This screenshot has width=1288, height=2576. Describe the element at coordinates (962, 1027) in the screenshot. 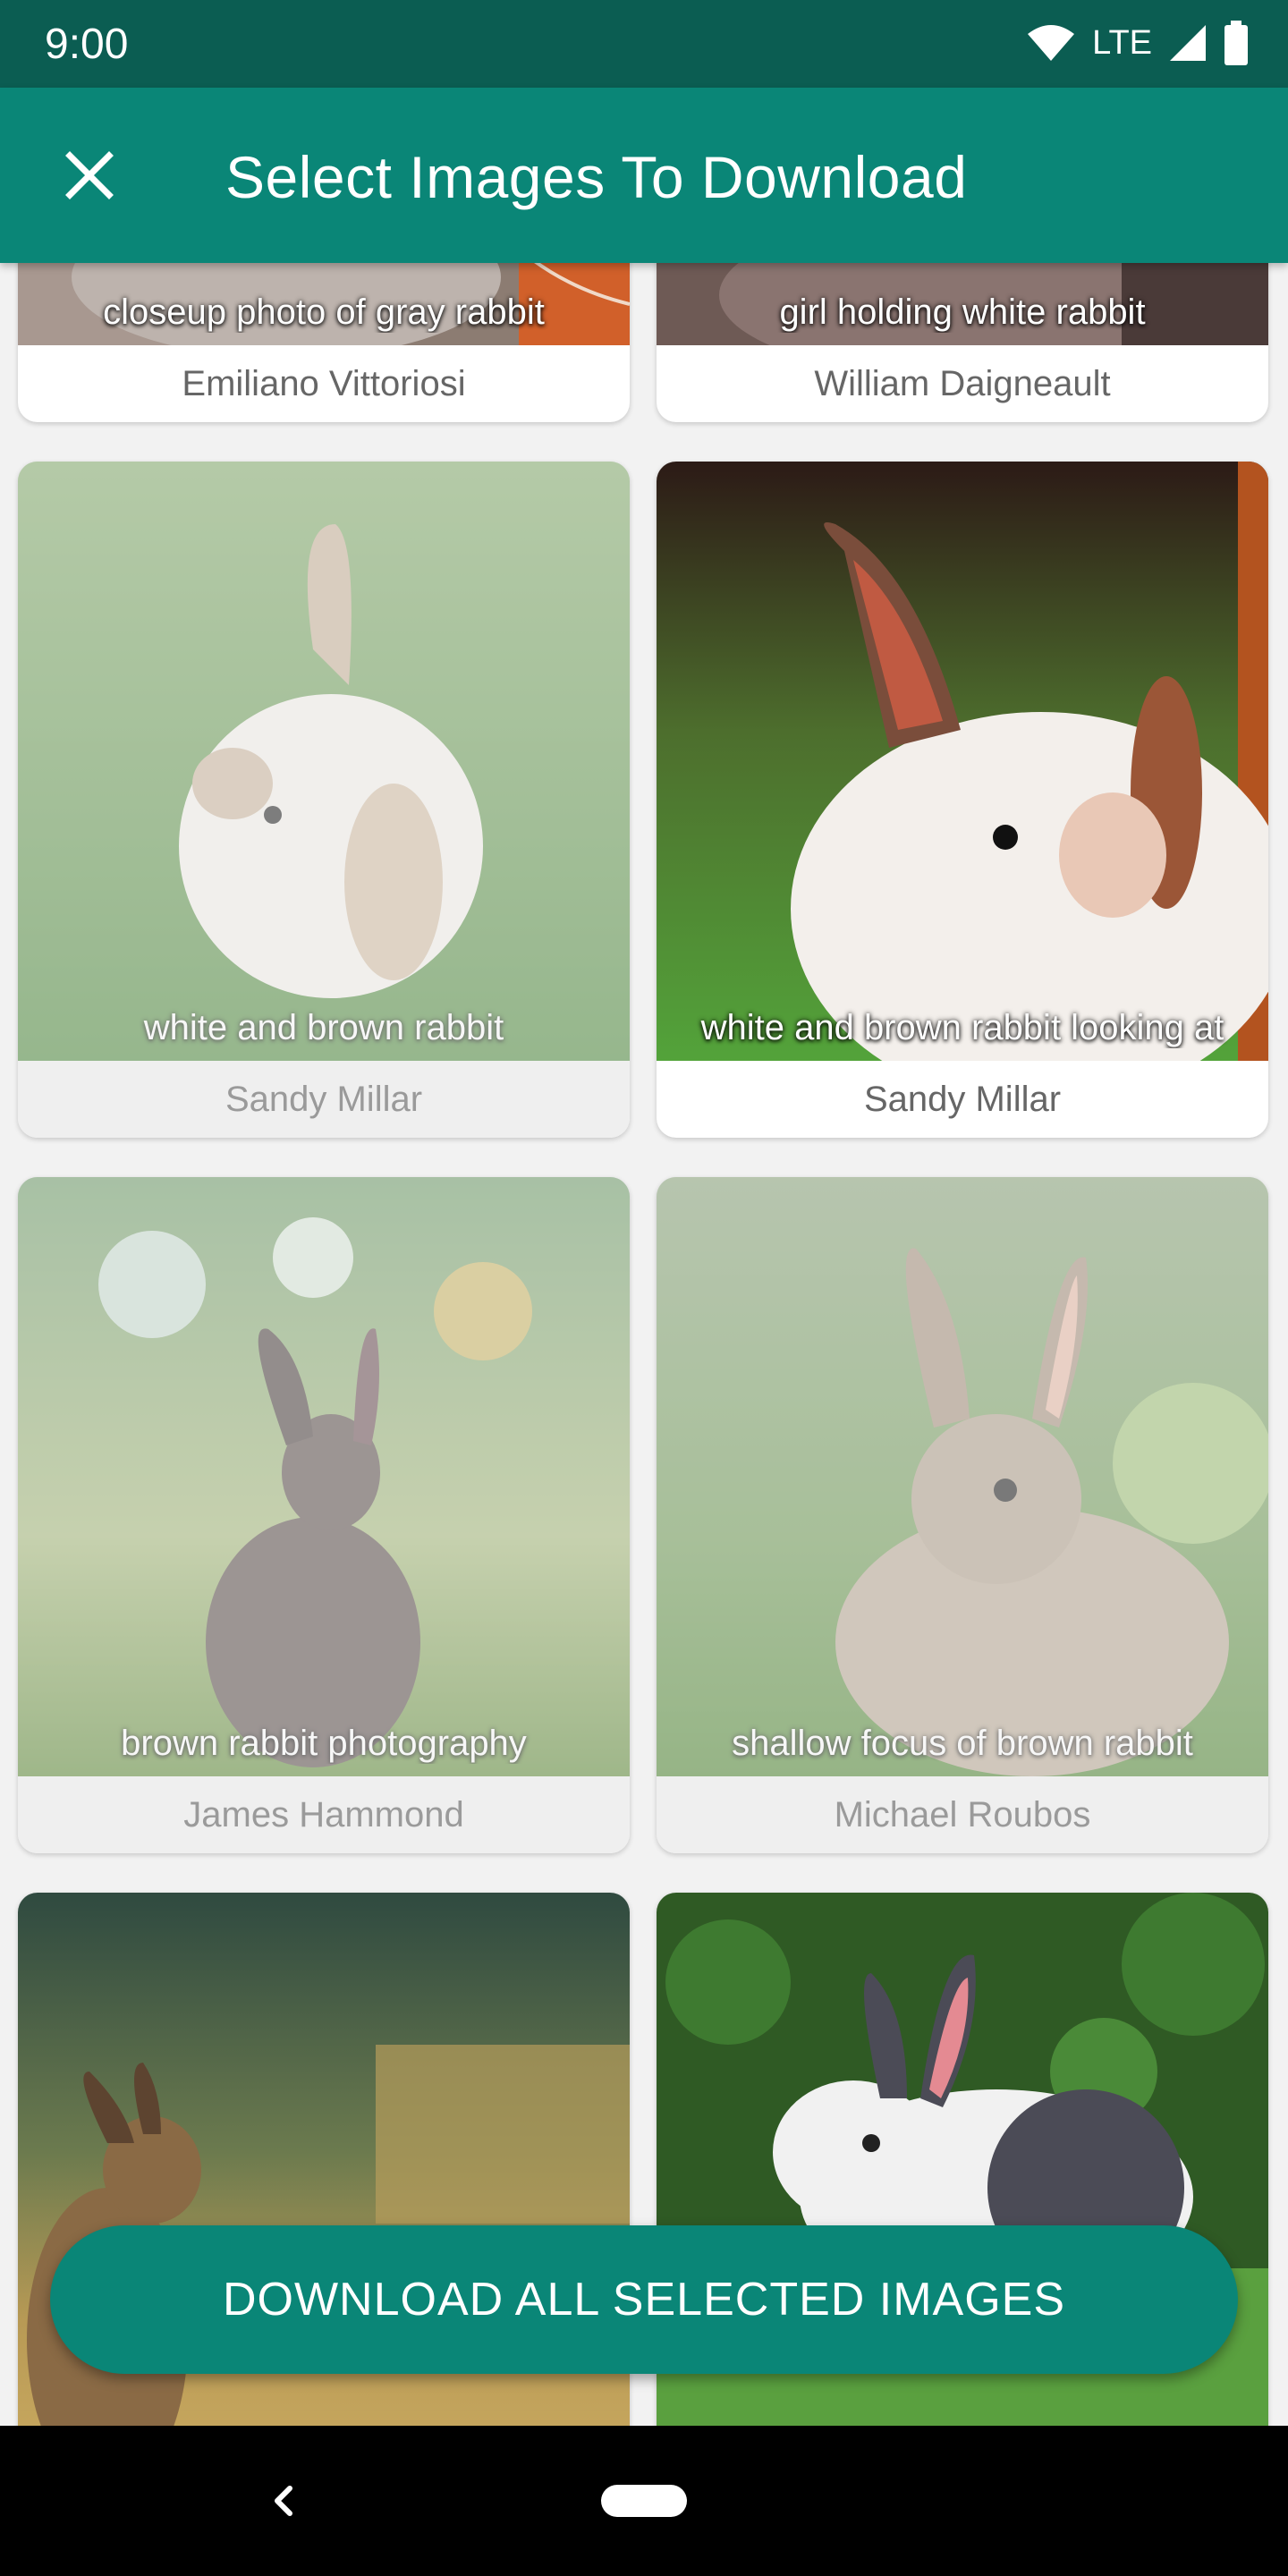

I see `card-caption: white and brown rabbit looking at` at that location.